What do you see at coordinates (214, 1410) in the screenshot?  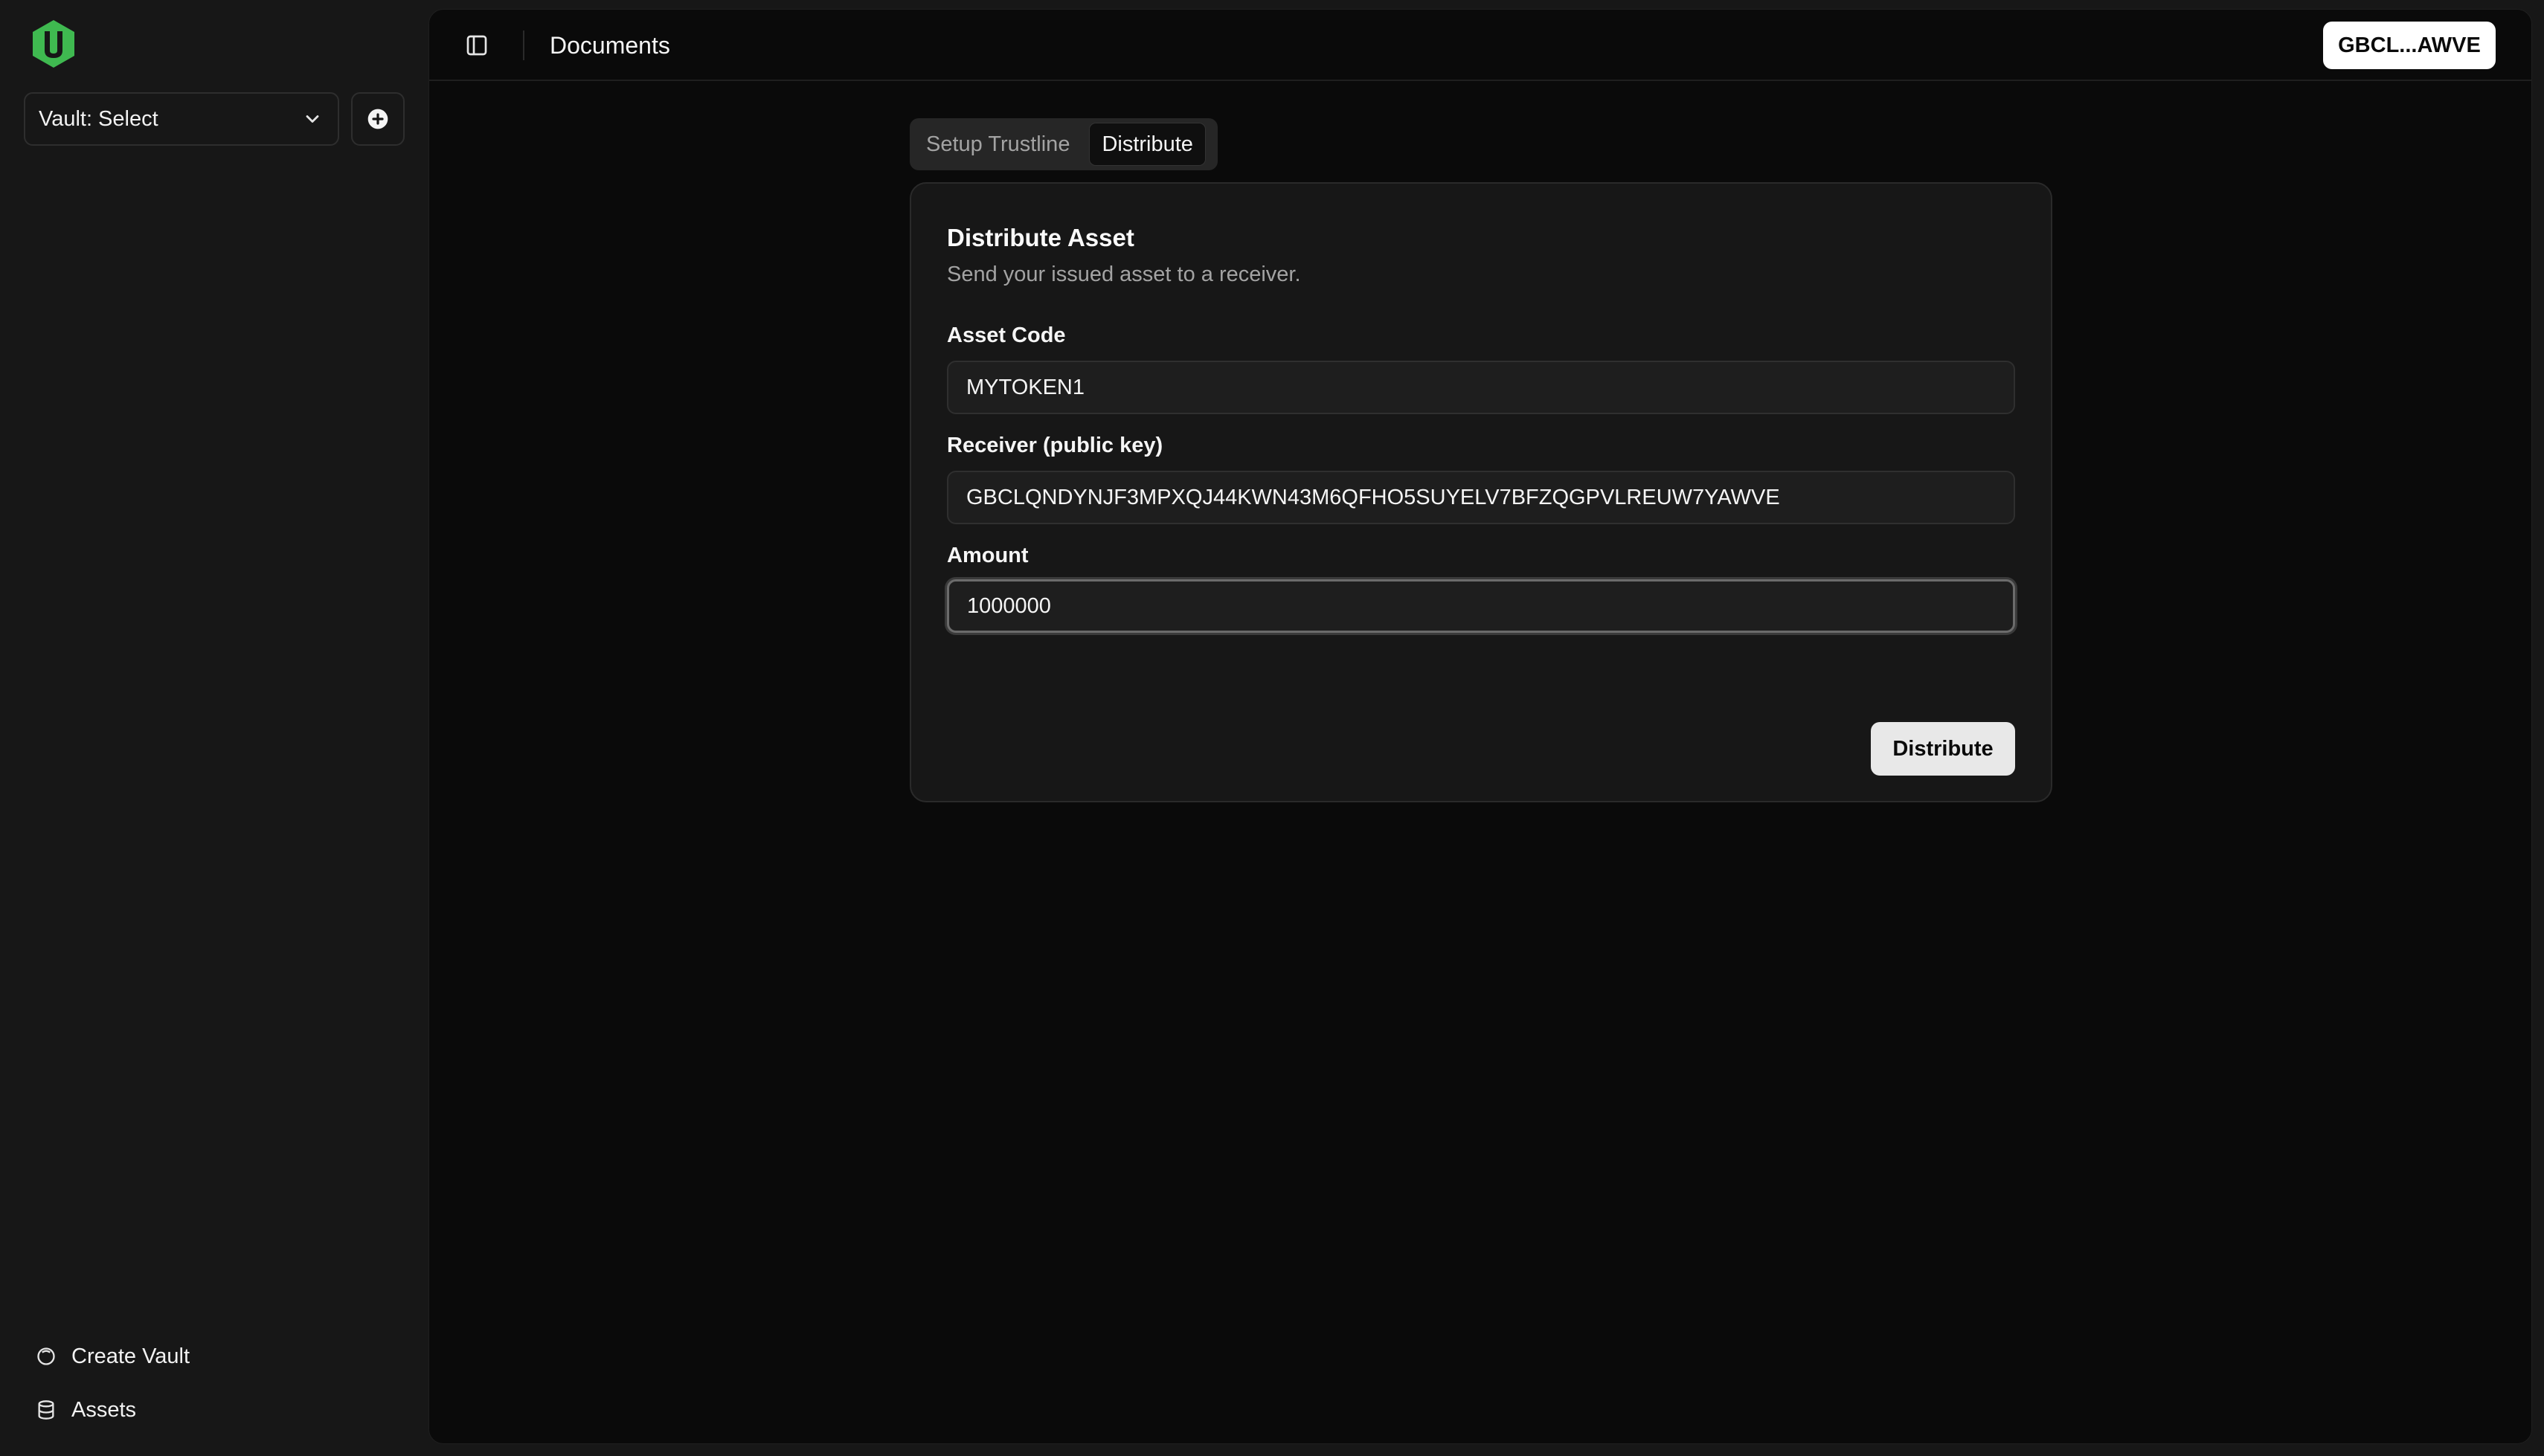 I see `sidebar-item-assets: Assets` at bounding box center [214, 1410].